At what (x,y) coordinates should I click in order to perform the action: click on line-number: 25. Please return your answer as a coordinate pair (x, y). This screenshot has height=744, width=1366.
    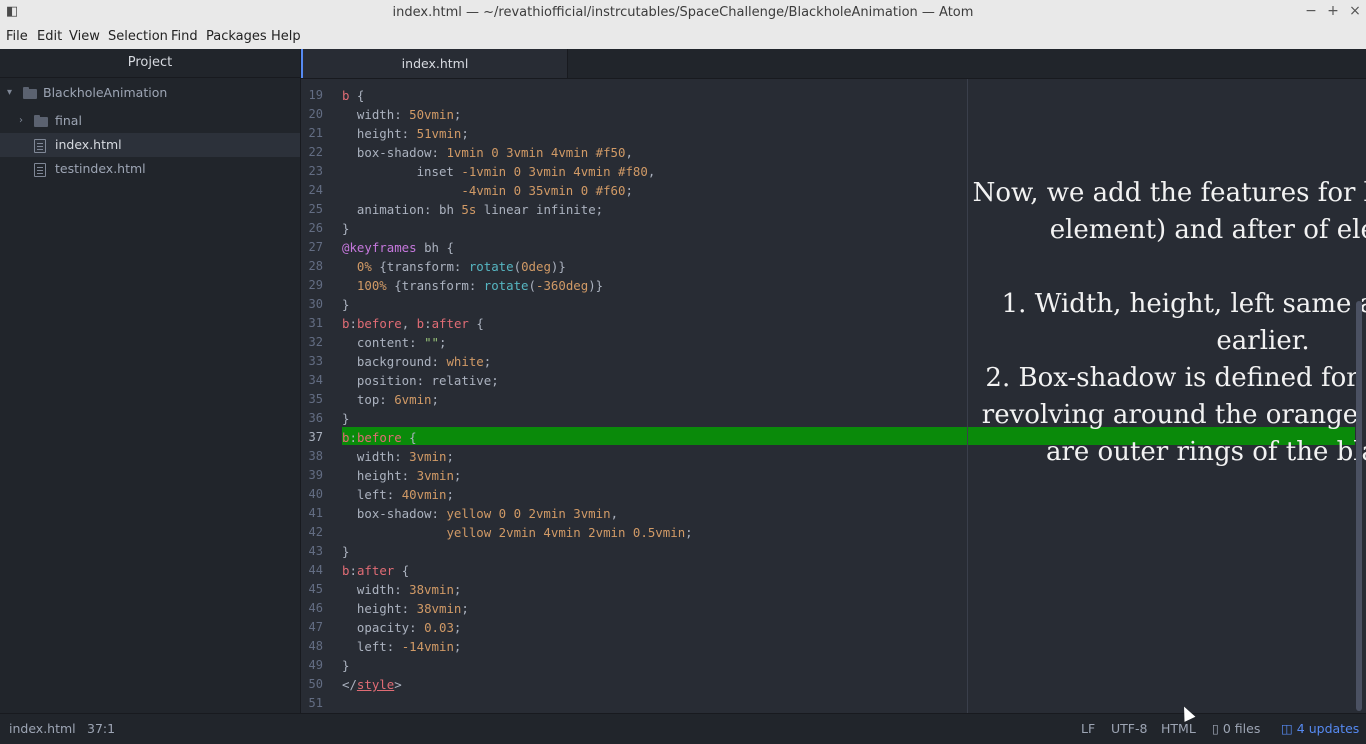
    Looking at the image, I should click on (315, 209).